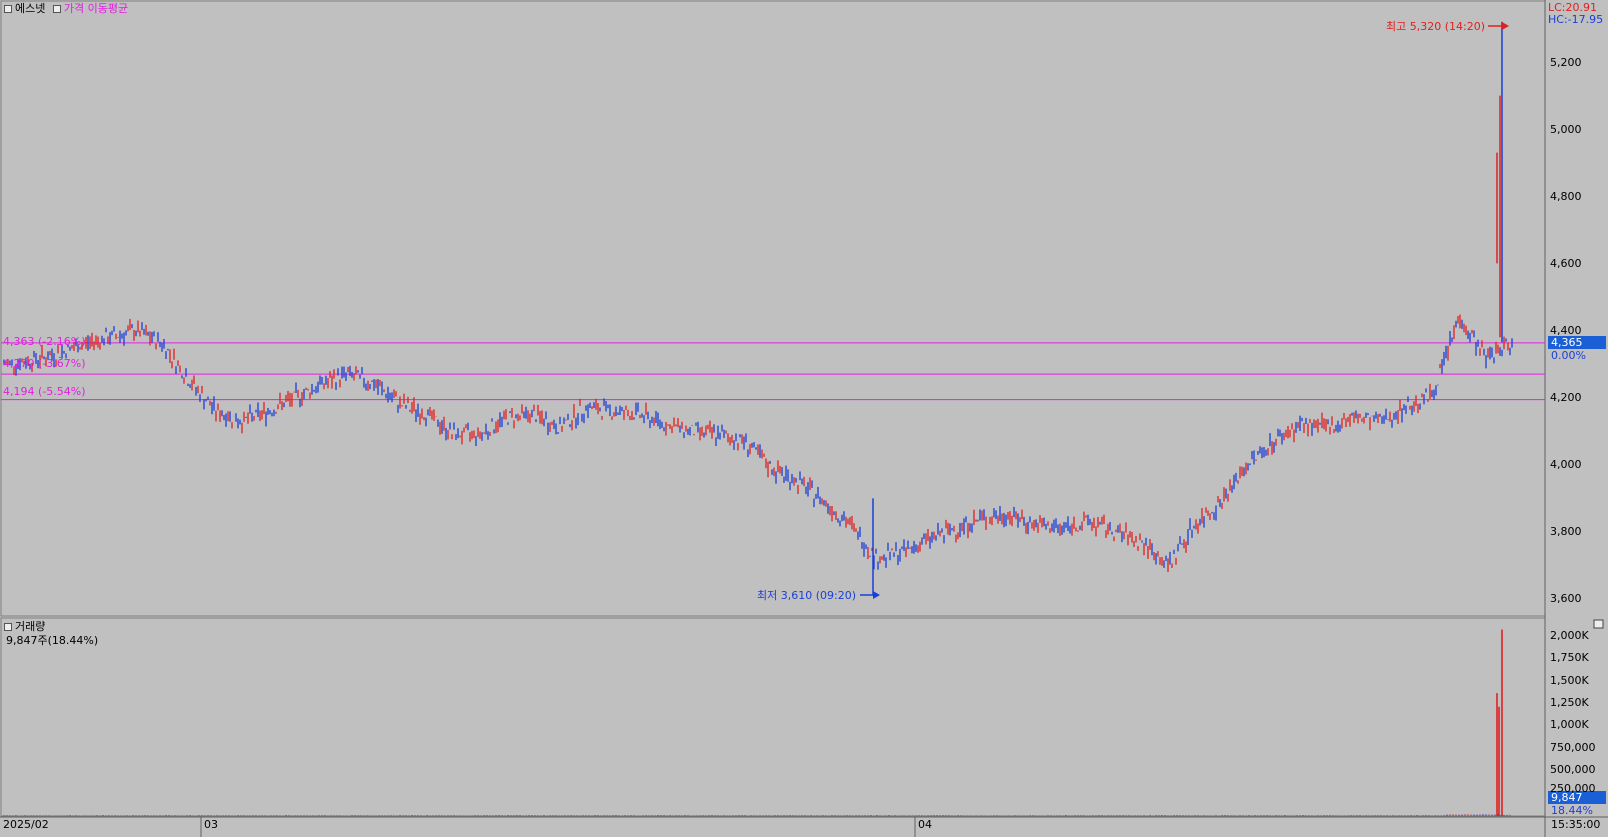  Describe the element at coordinates (1573, 769) in the screenshot. I see `volume-tick: 500,000` at that location.